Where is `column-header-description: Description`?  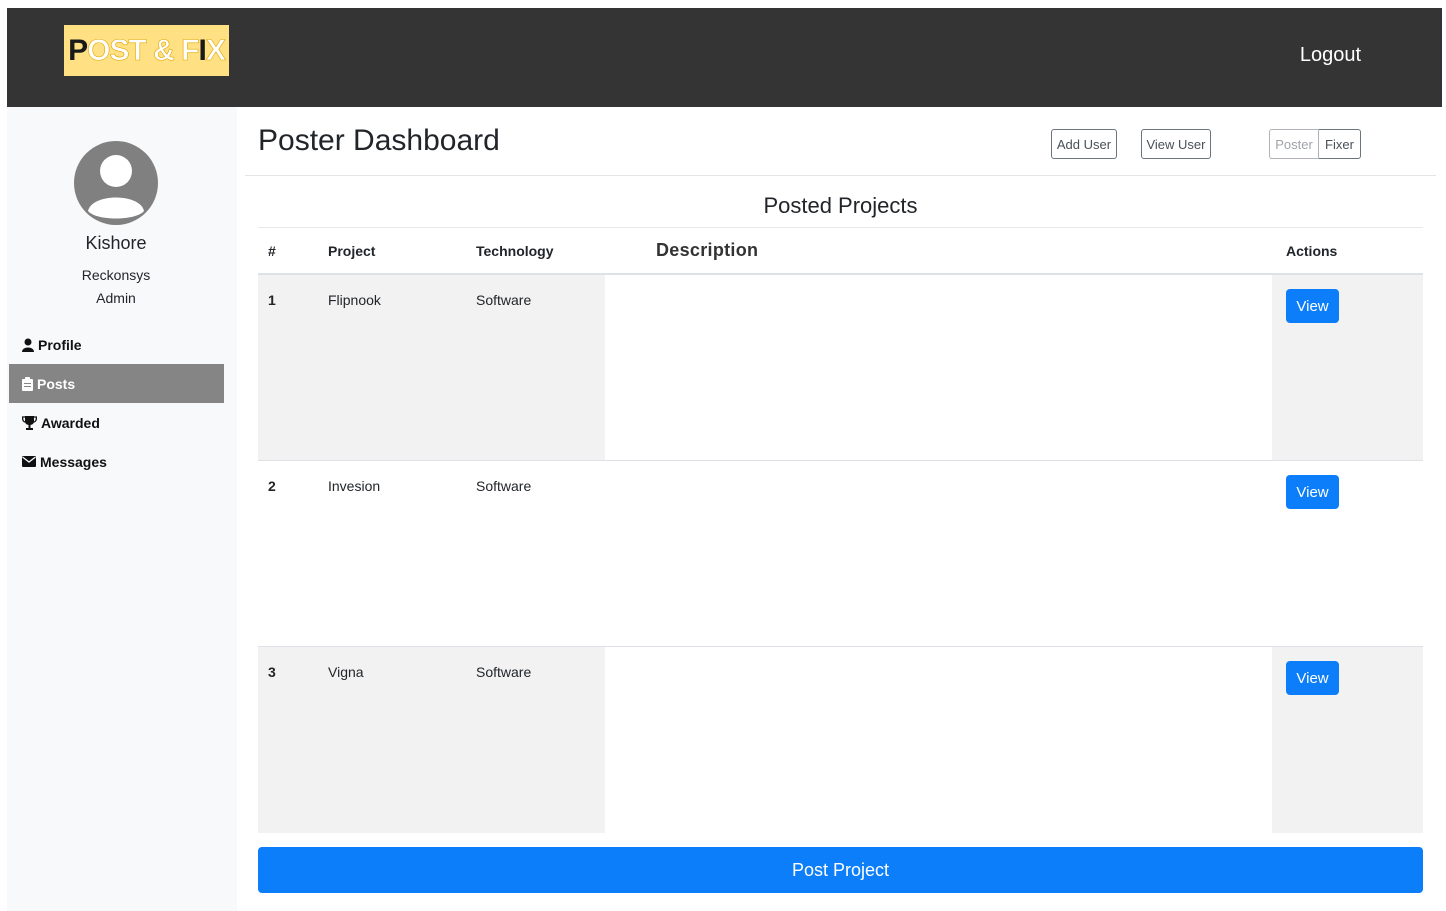
column-header-description: Description is located at coordinates (707, 250).